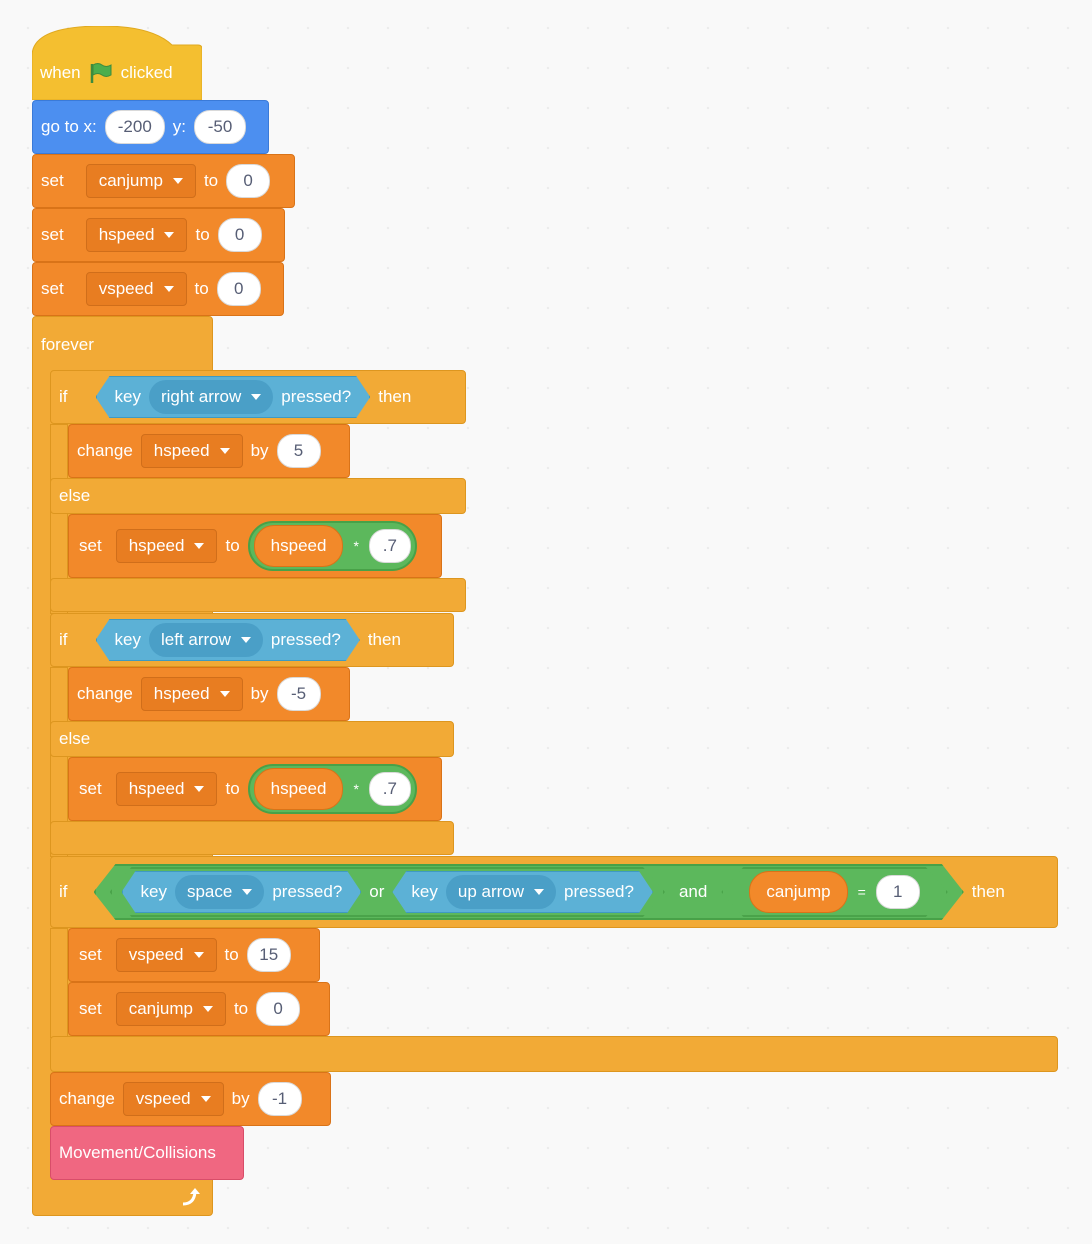 The image size is (1092, 1244). I want to click on by-label: by, so click(259, 693).